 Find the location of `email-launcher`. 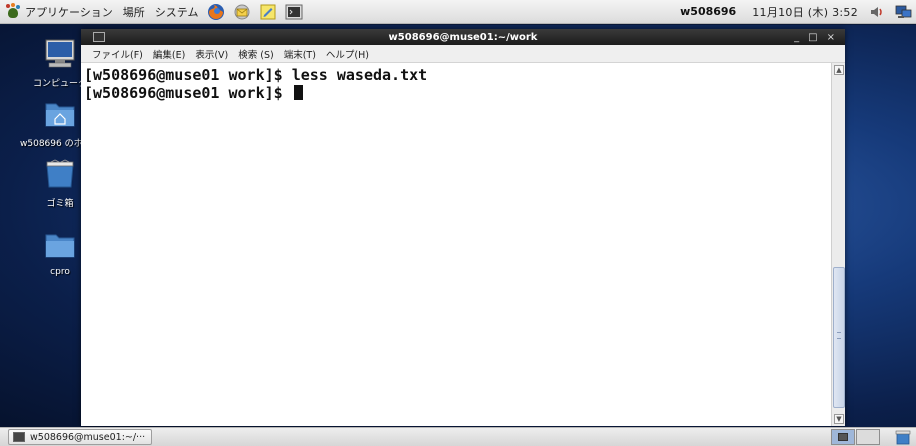

email-launcher is located at coordinates (242, 12).